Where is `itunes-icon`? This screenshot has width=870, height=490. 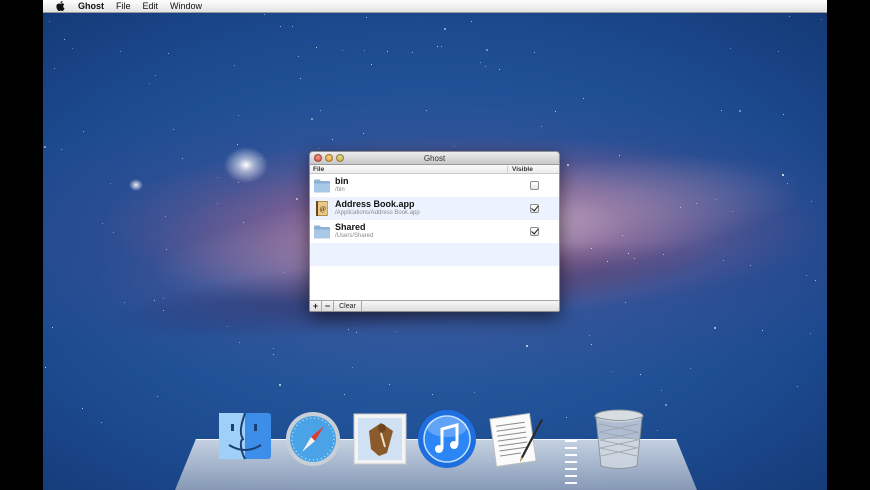
itunes-icon is located at coordinates (447, 441).